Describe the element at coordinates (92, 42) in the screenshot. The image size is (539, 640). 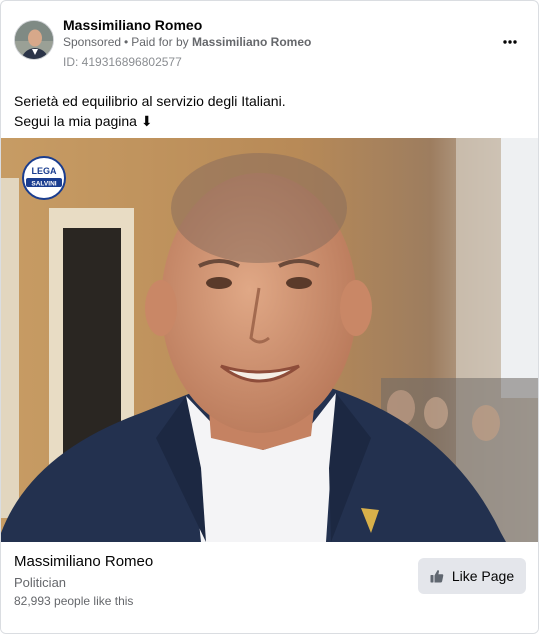
I see `sponsored-label: Sponsored` at that location.